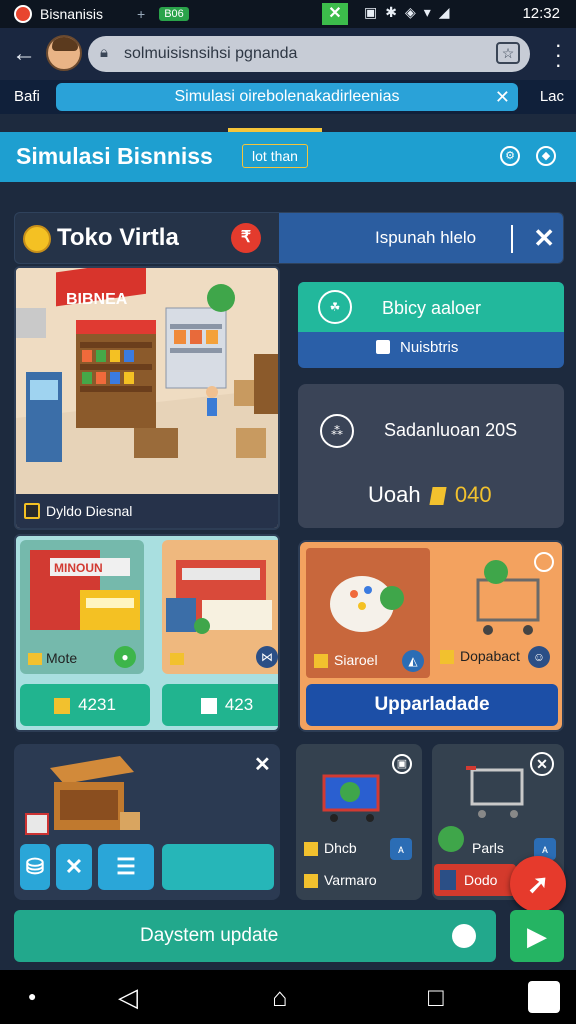  Describe the element at coordinates (401, 849) in the screenshot. I see `cart-1-badge-icon: ᴀ` at that location.